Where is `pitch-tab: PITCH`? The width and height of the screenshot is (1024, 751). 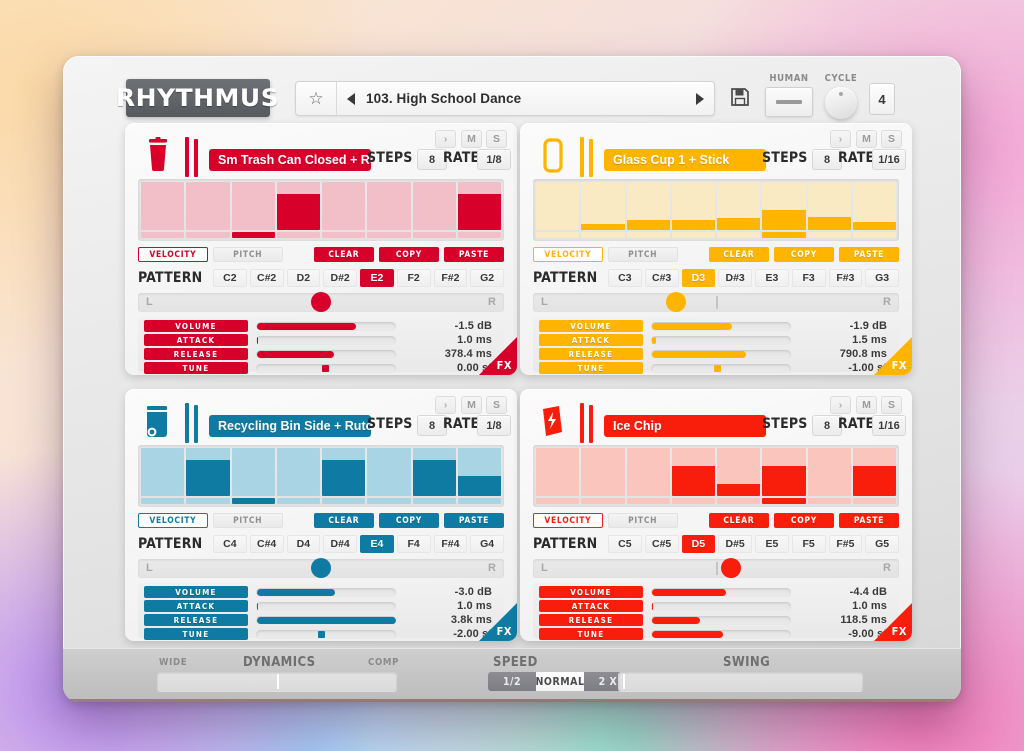
pitch-tab: PITCH is located at coordinates (642, 254).